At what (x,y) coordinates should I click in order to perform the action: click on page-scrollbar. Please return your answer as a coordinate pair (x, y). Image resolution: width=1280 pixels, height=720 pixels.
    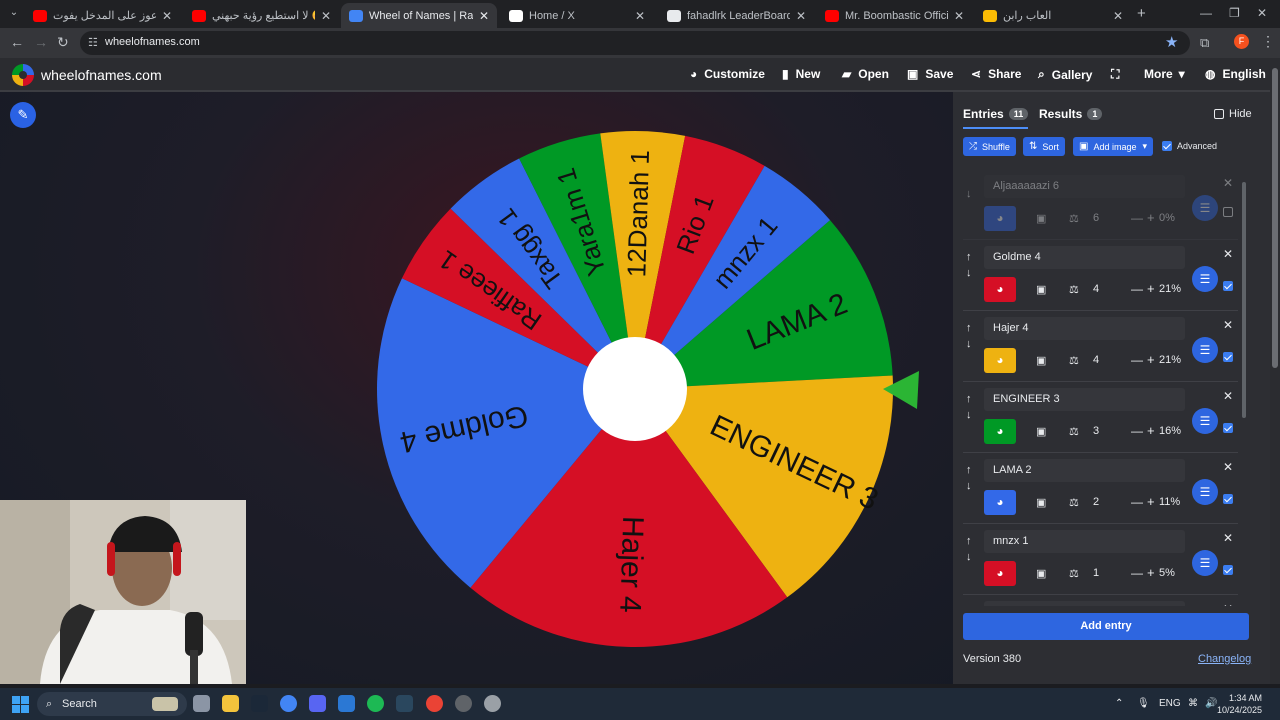
    Looking at the image, I should click on (1275, 371).